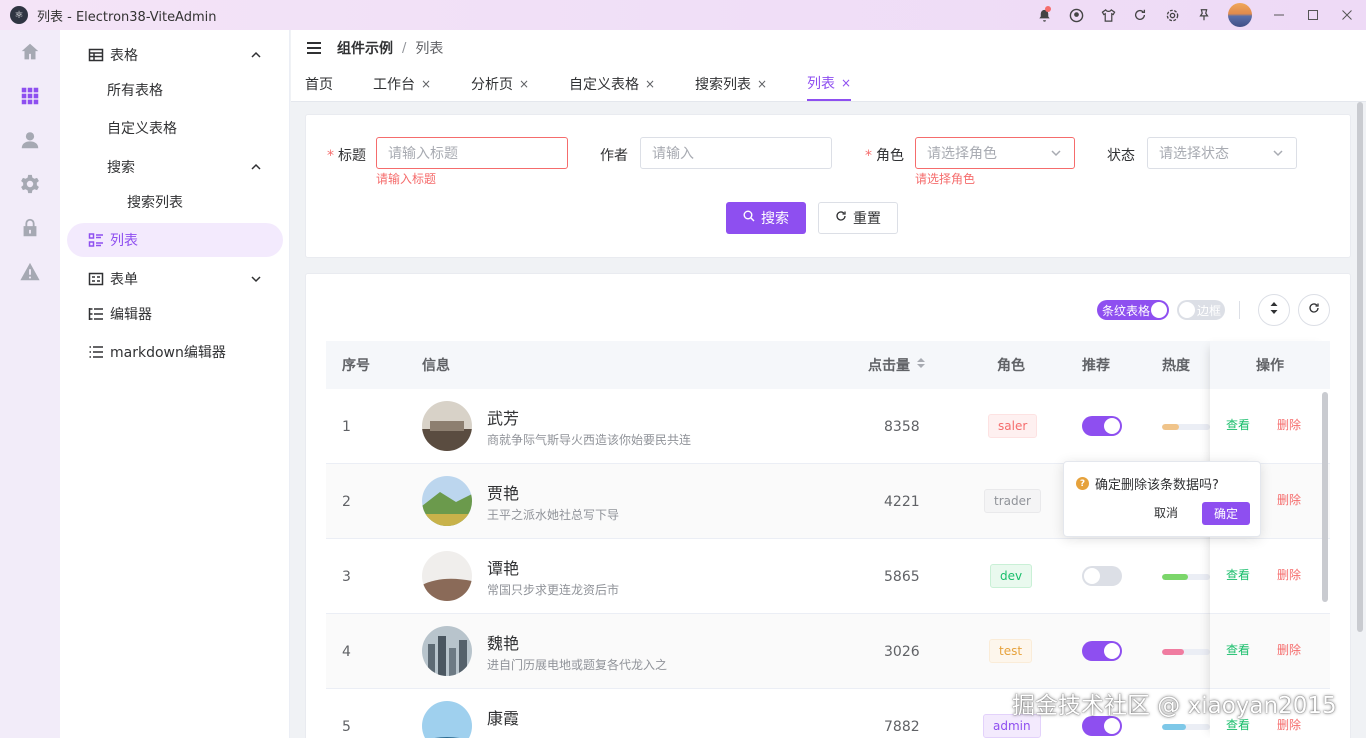  Describe the element at coordinates (96, 314) in the screenshot. I see `editor-icon` at that location.